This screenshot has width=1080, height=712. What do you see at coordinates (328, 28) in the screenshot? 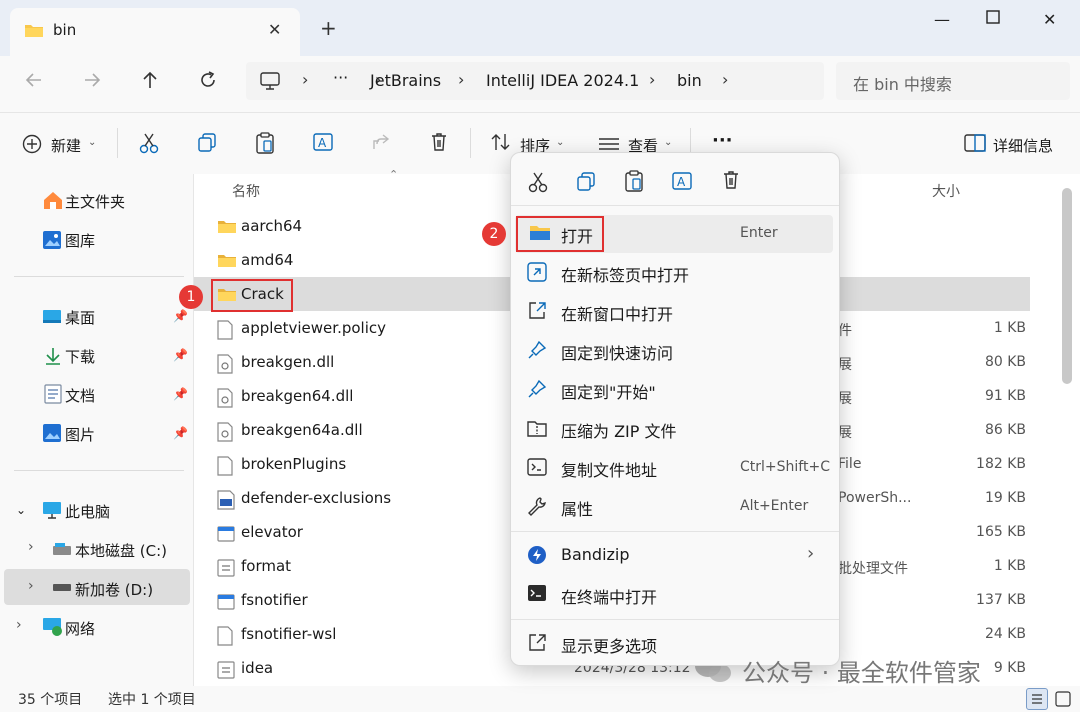
I see `new-tab-button: +` at bounding box center [328, 28].